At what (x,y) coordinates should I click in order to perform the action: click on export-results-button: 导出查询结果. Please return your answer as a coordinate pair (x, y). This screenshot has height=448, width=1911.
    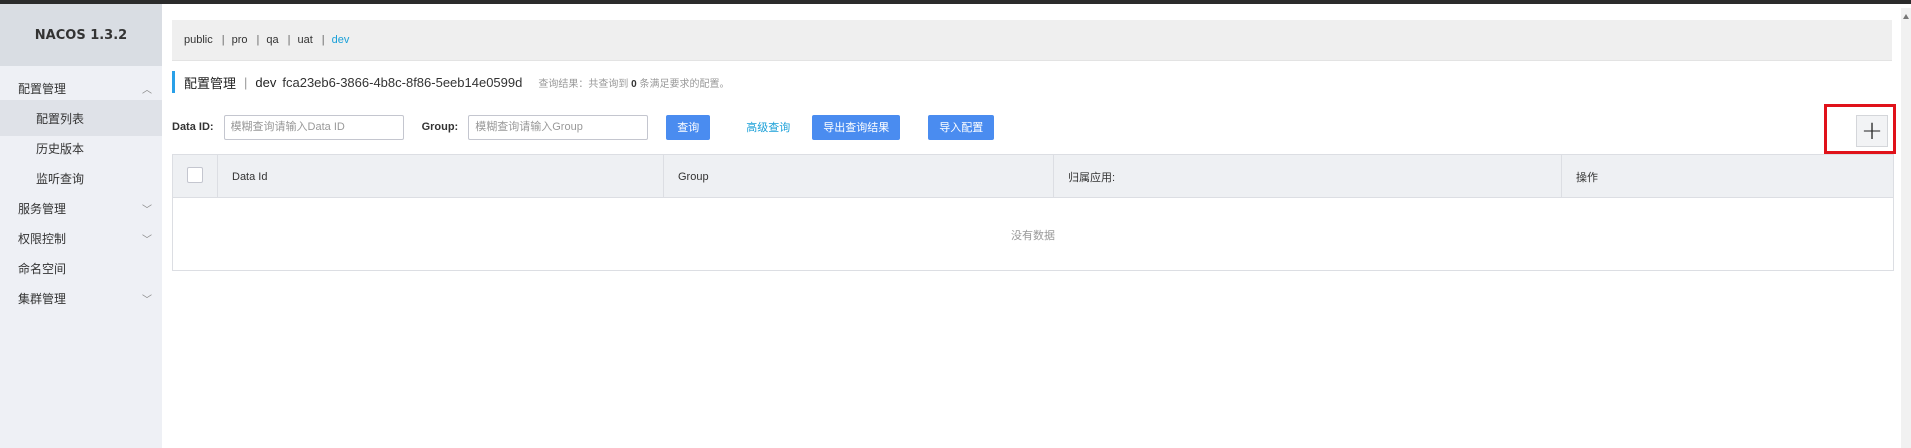
    Looking at the image, I should click on (856, 127).